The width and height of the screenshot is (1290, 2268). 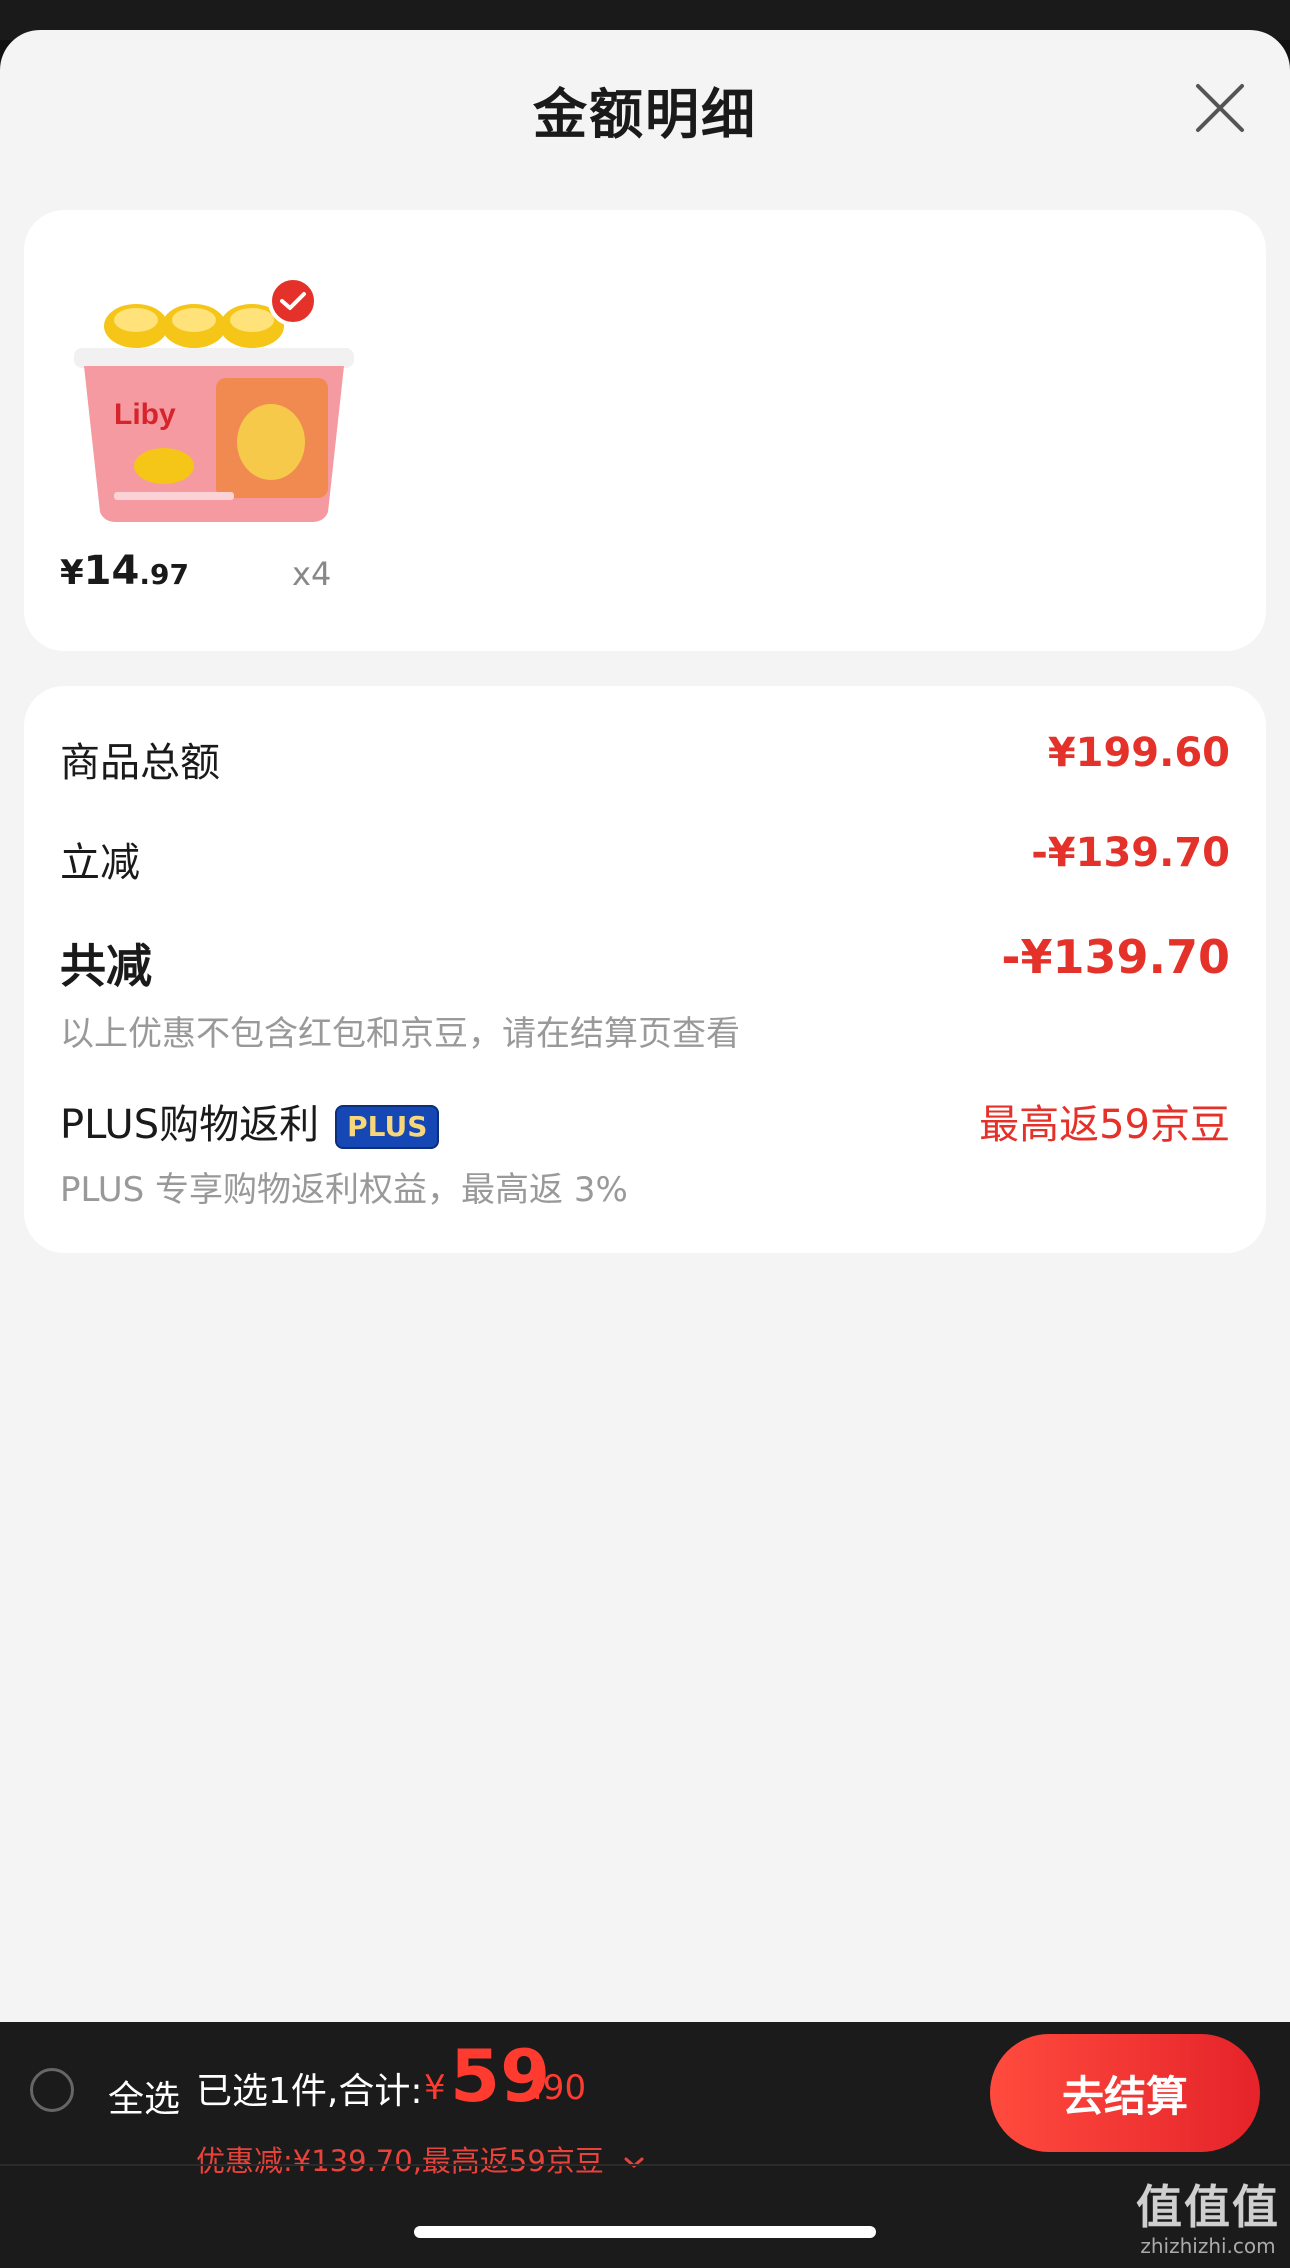 I want to click on sheet-title: 金额明细, so click(x=645, y=114).